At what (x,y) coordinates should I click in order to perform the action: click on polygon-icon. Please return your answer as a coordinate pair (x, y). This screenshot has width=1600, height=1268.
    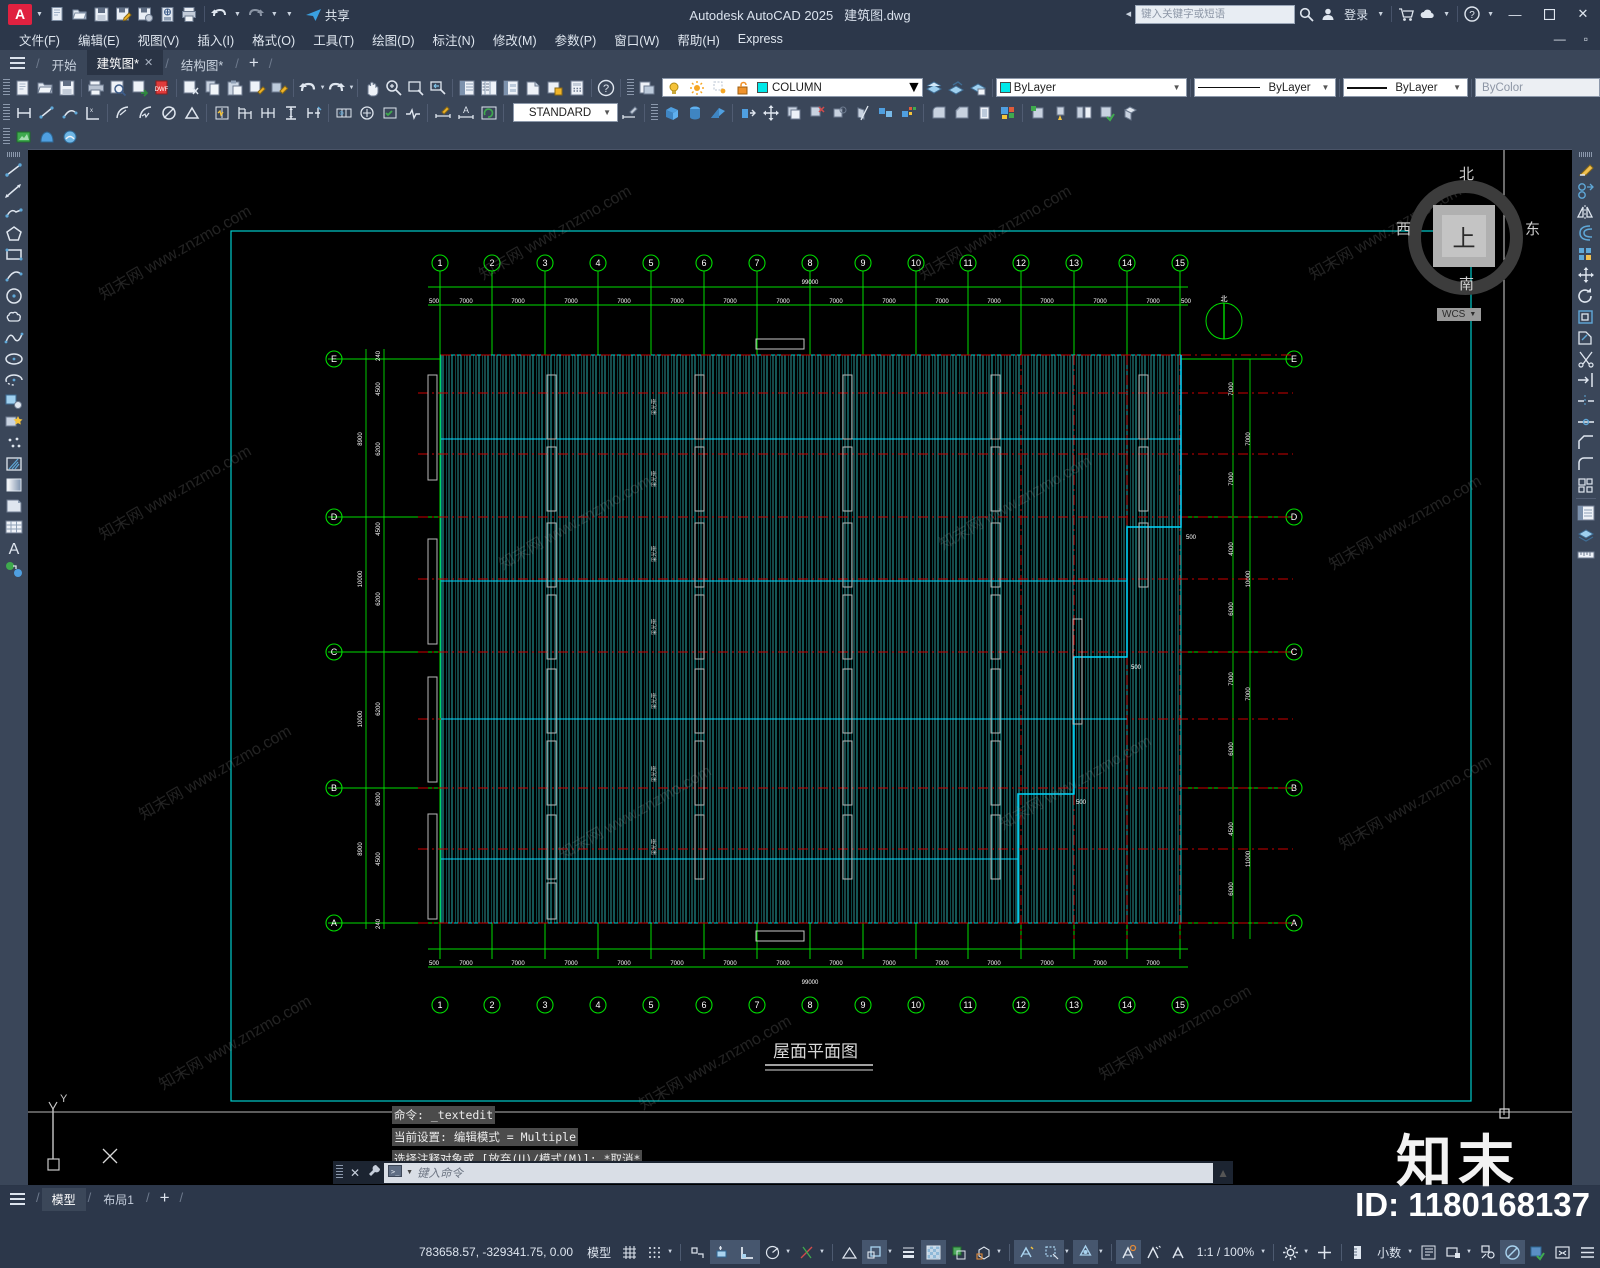
    Looking at the image, I should click on (14, 232).